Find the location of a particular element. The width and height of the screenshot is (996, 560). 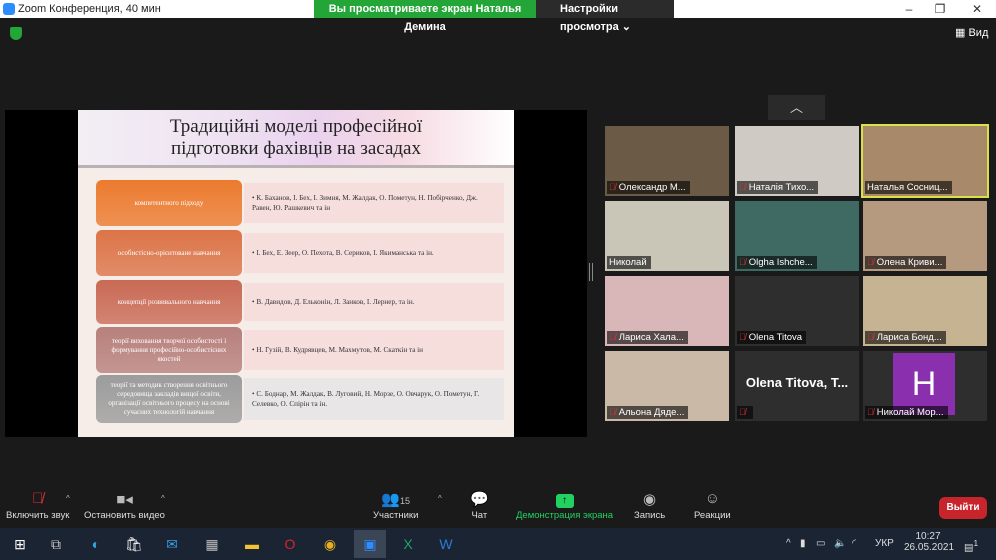

video-options-caret: ^ is located at coordinates (163, 498).